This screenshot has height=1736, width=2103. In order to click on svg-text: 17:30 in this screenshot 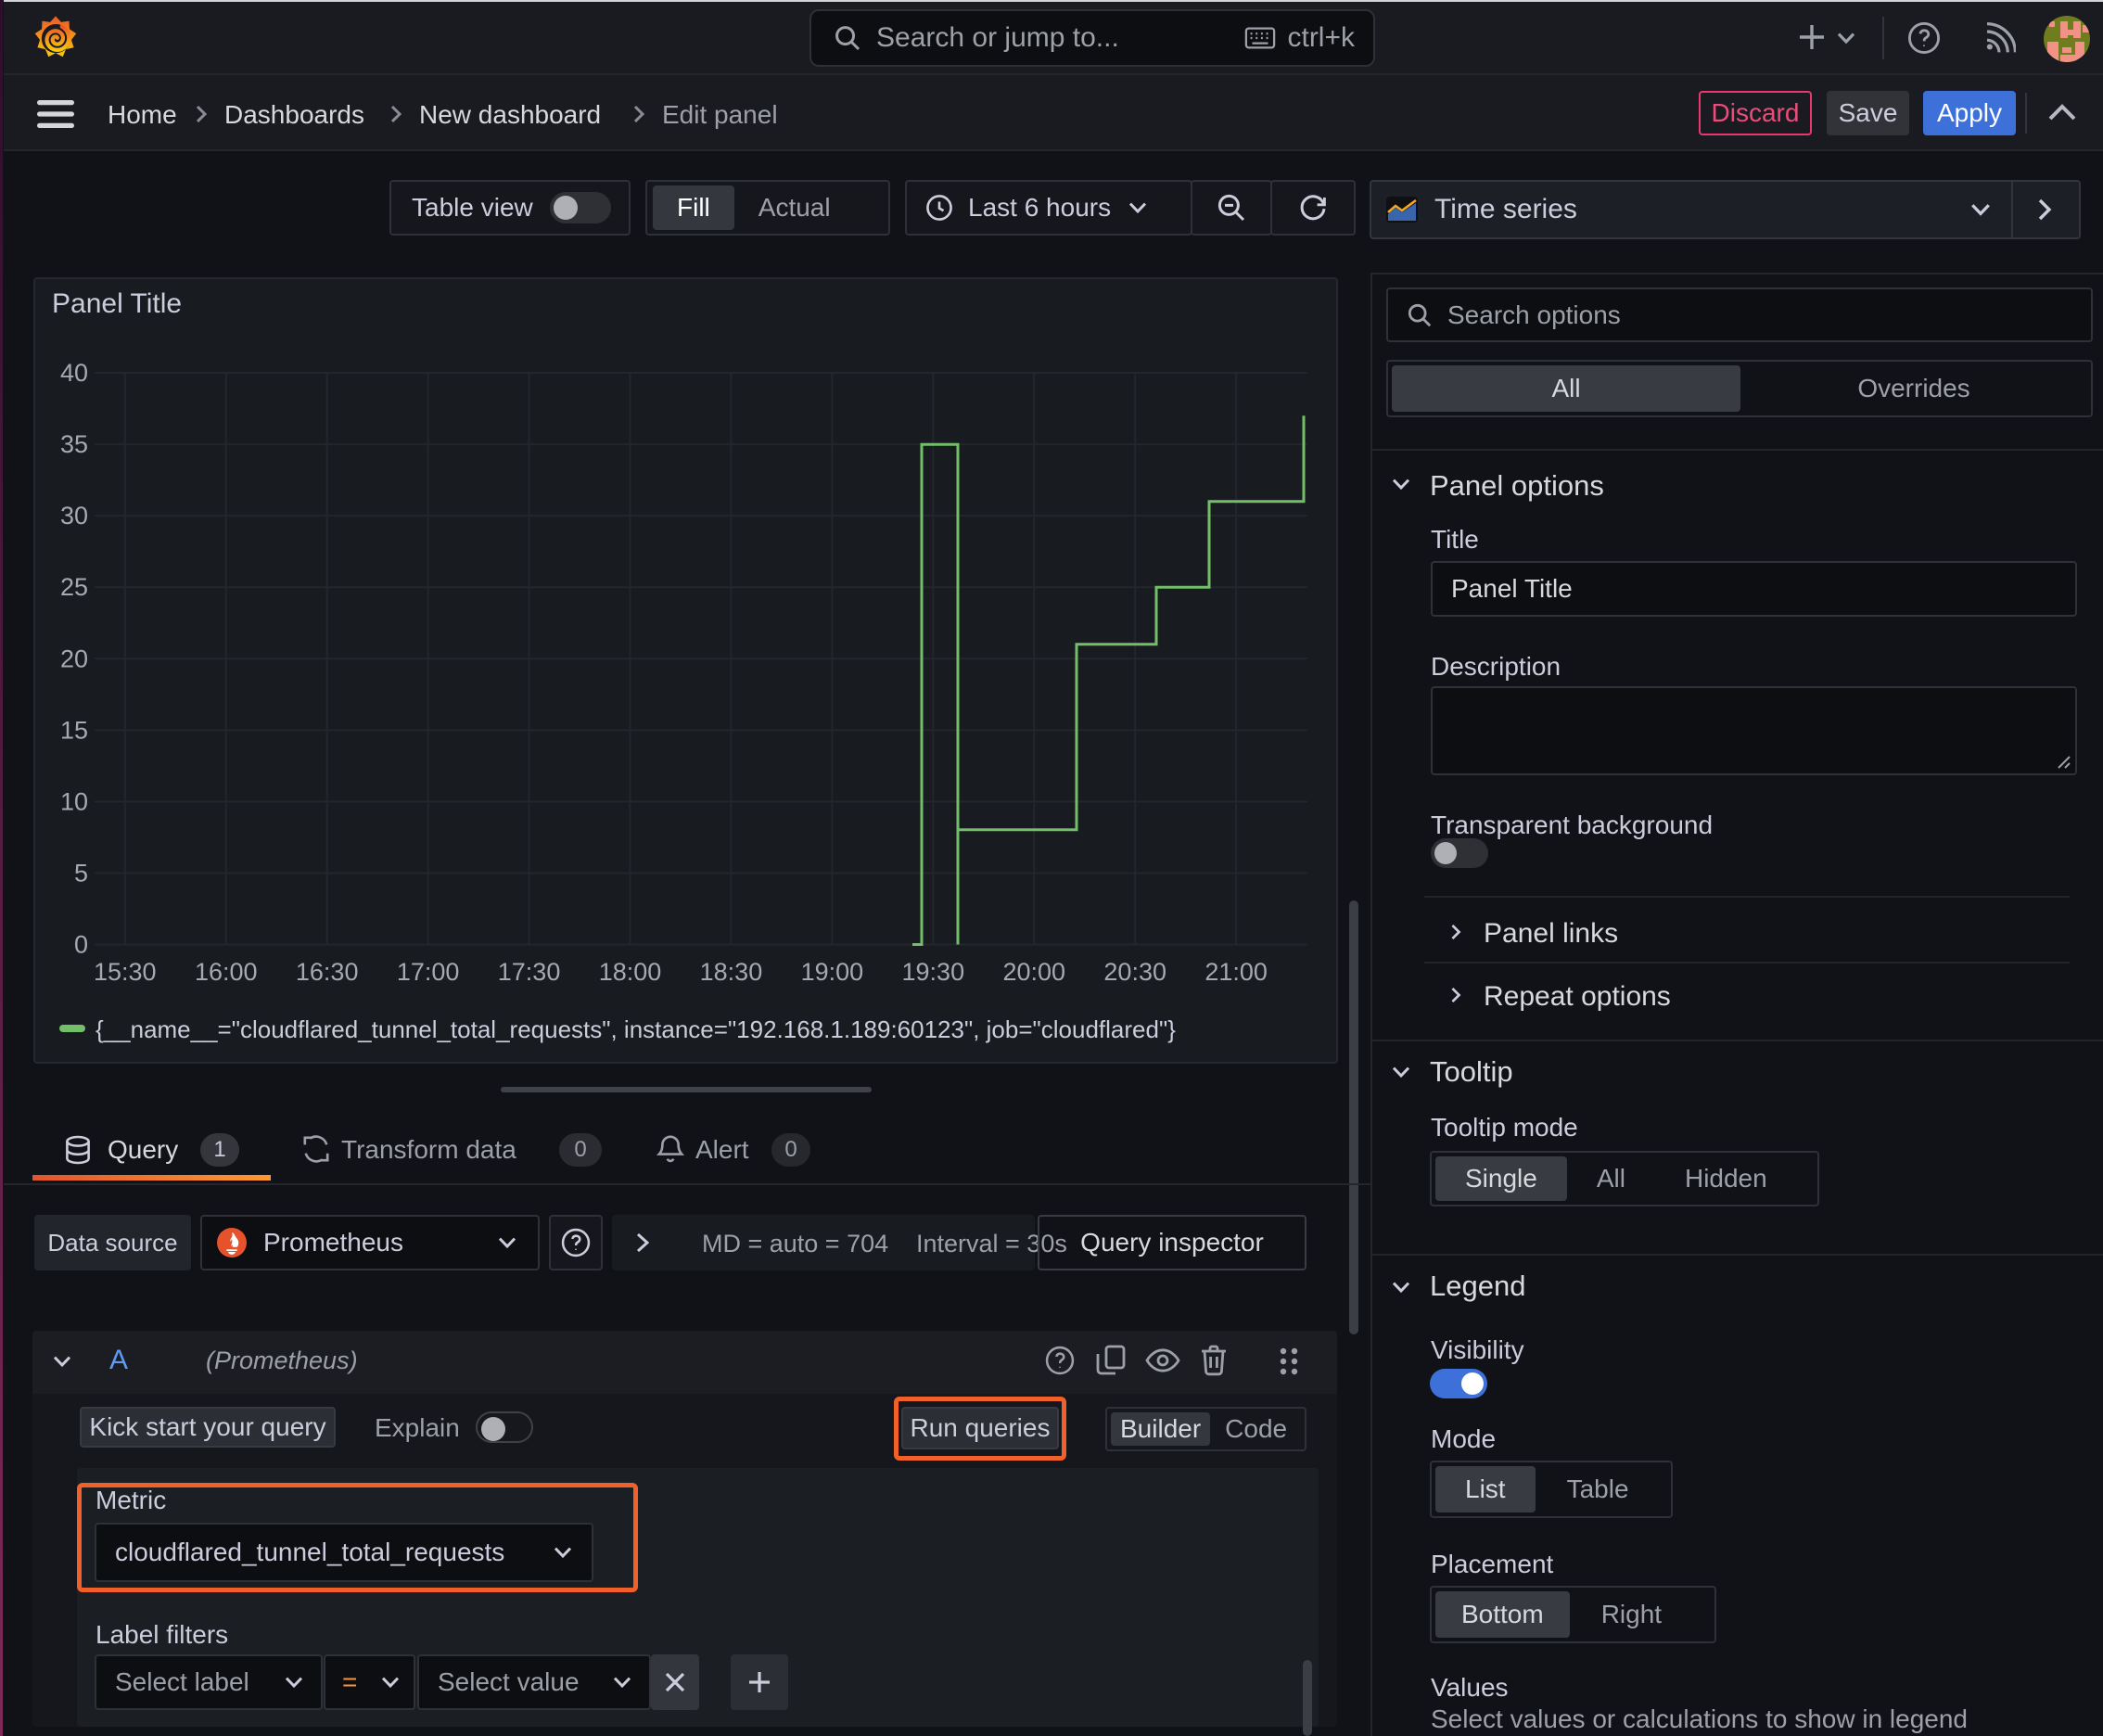, I will do `click(529, 972)`.